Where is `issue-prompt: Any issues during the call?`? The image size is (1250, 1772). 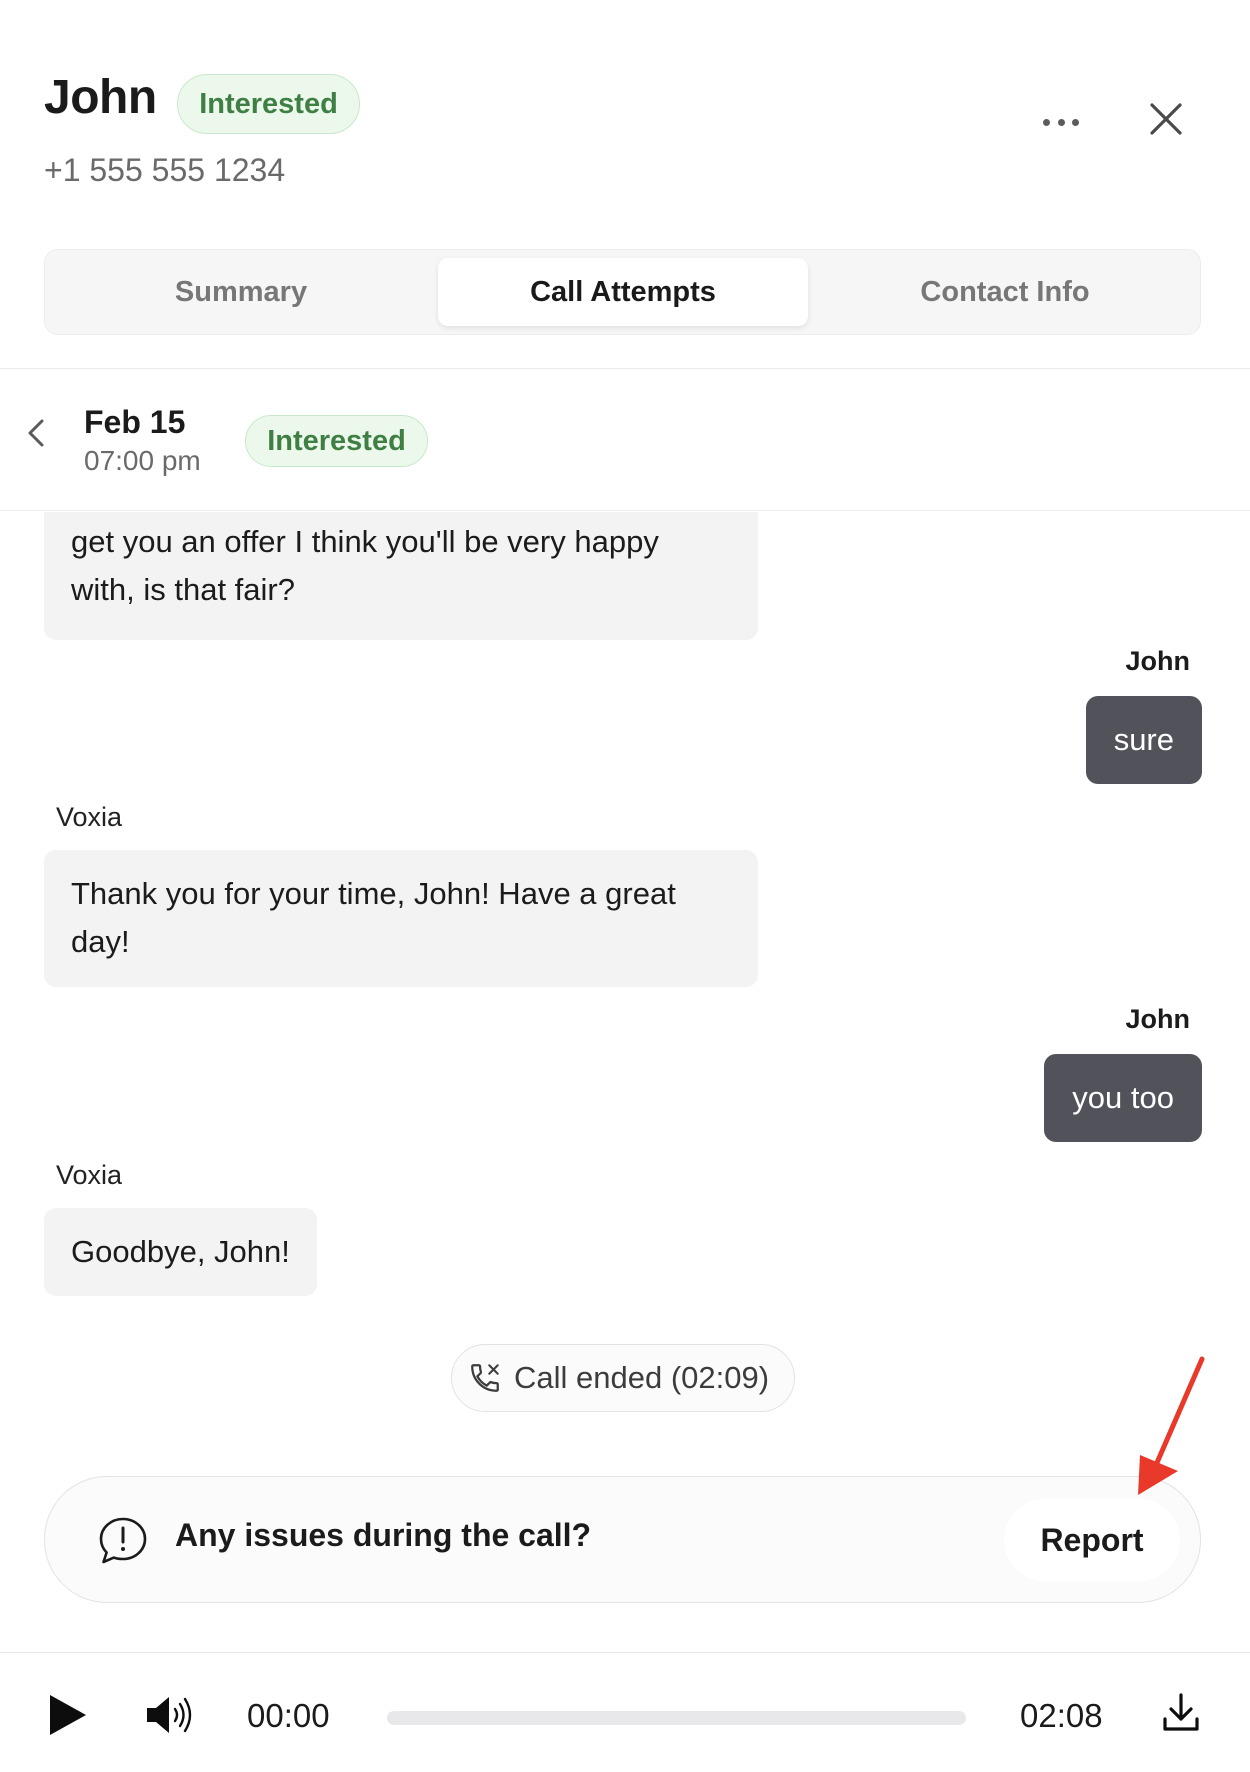
issue-prompt: Any issues during the call? is located at coordinates (383, 1535).